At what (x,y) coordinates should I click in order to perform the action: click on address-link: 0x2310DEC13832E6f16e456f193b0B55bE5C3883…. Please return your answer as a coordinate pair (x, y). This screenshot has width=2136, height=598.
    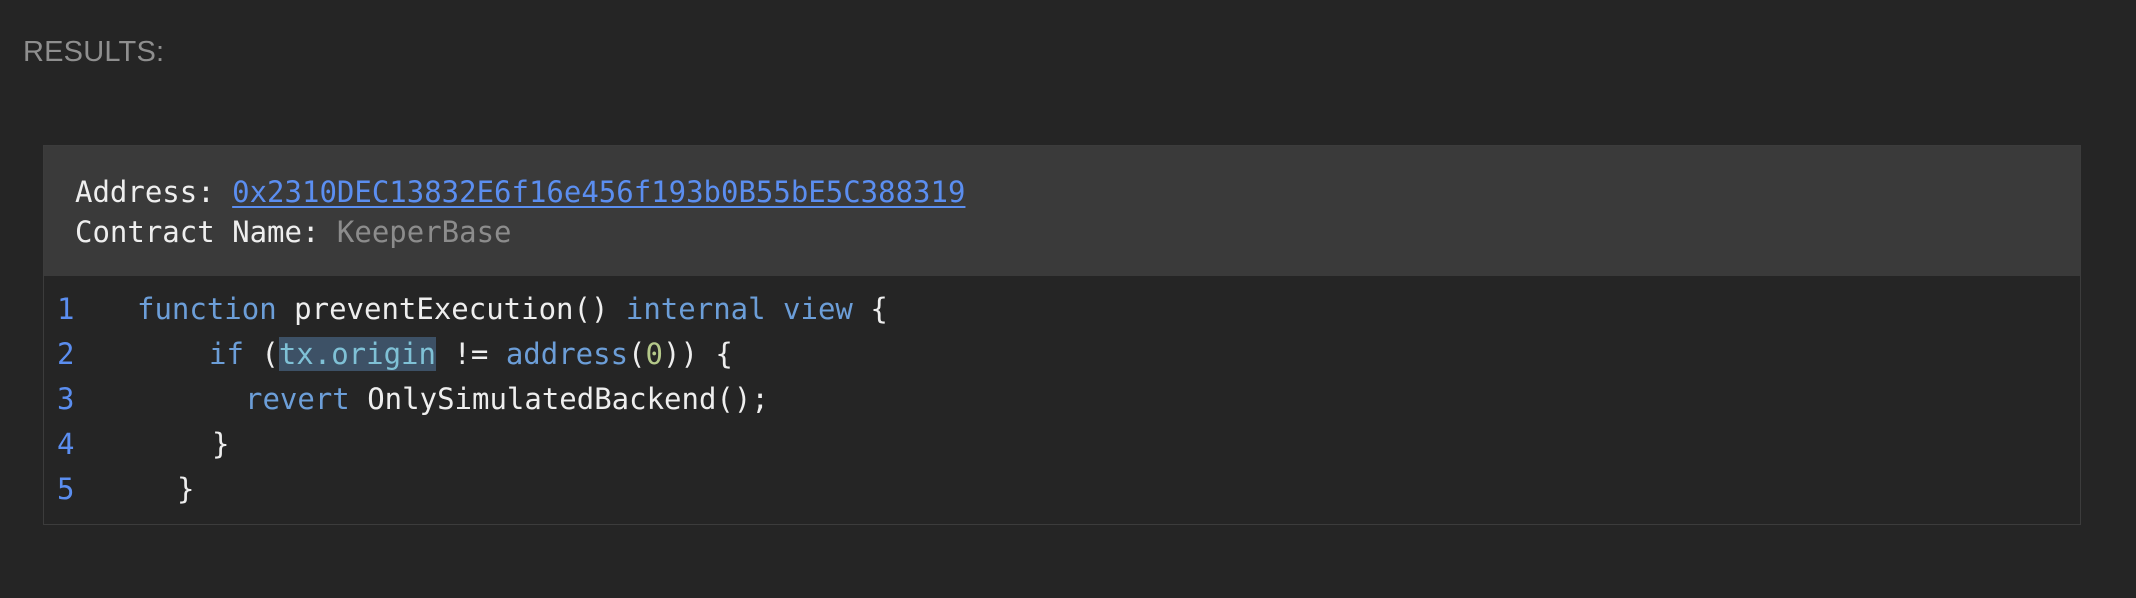
    Looking at the image, I should click on (598, 192).